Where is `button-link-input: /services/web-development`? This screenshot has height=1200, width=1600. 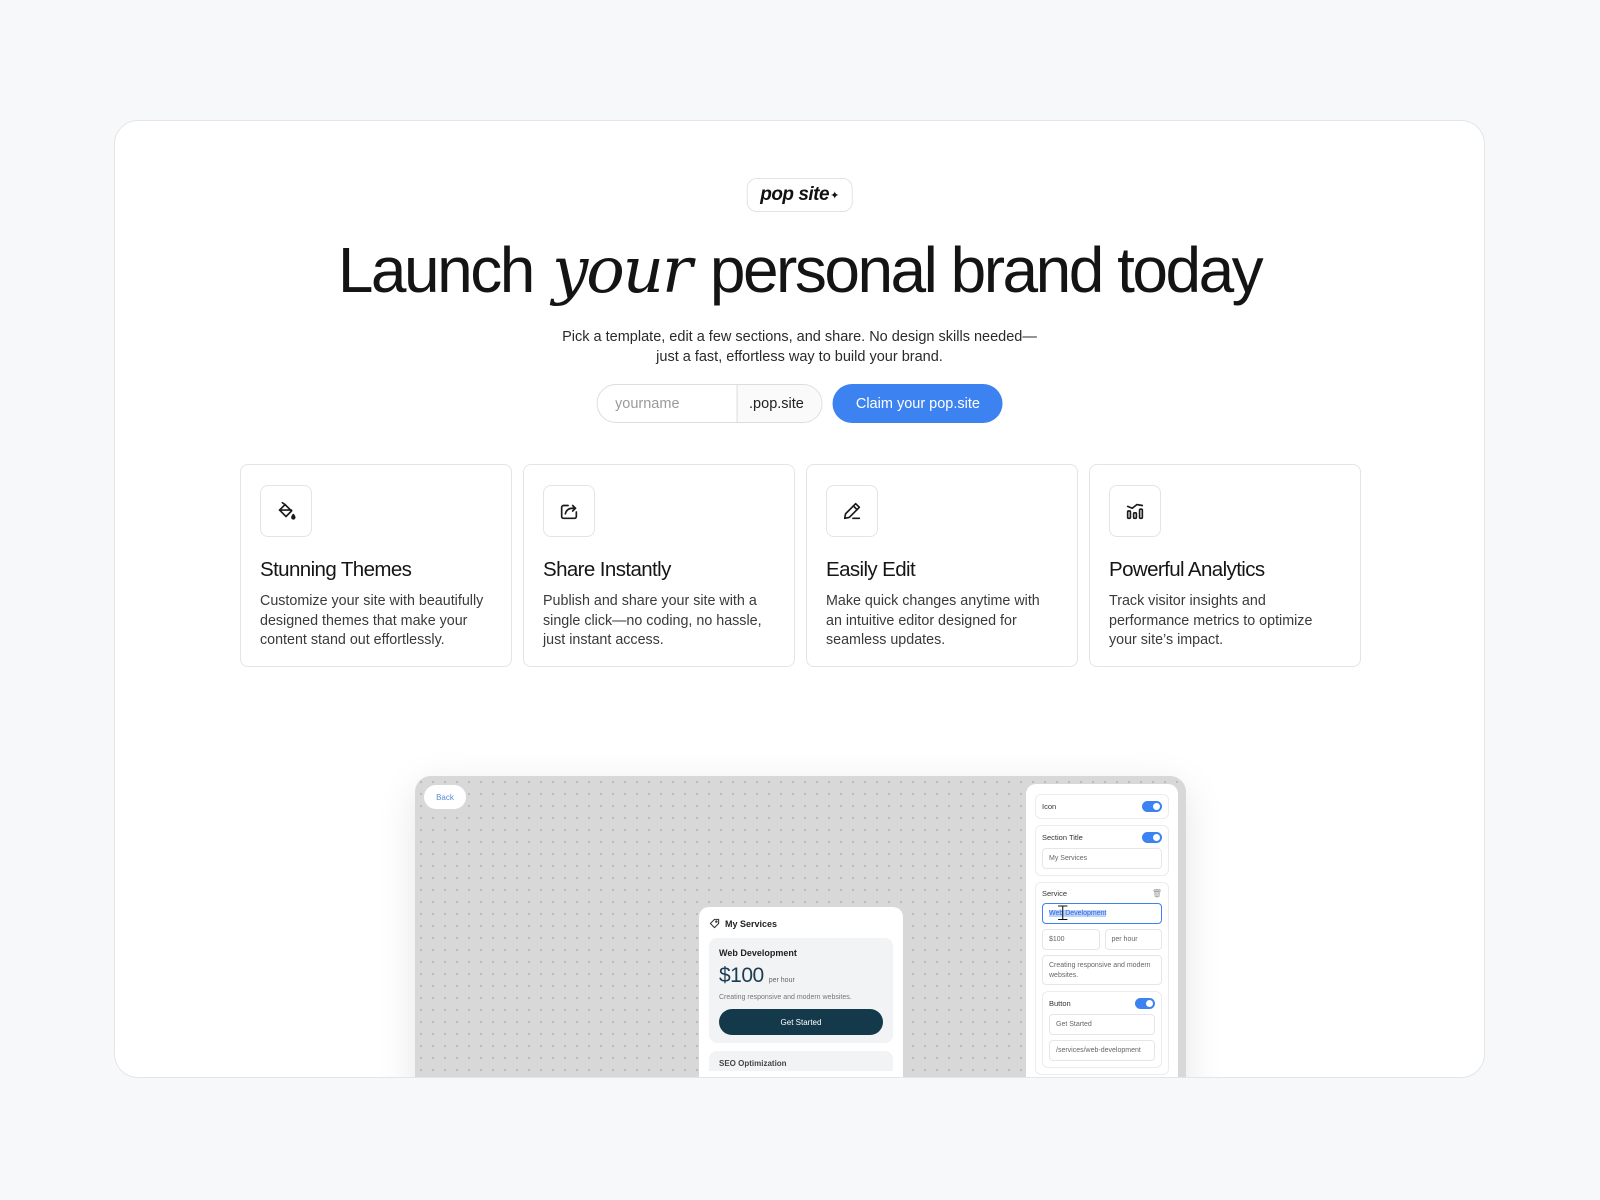
button-link-input: /services/web-development is located at coordinates (1102, 1050).